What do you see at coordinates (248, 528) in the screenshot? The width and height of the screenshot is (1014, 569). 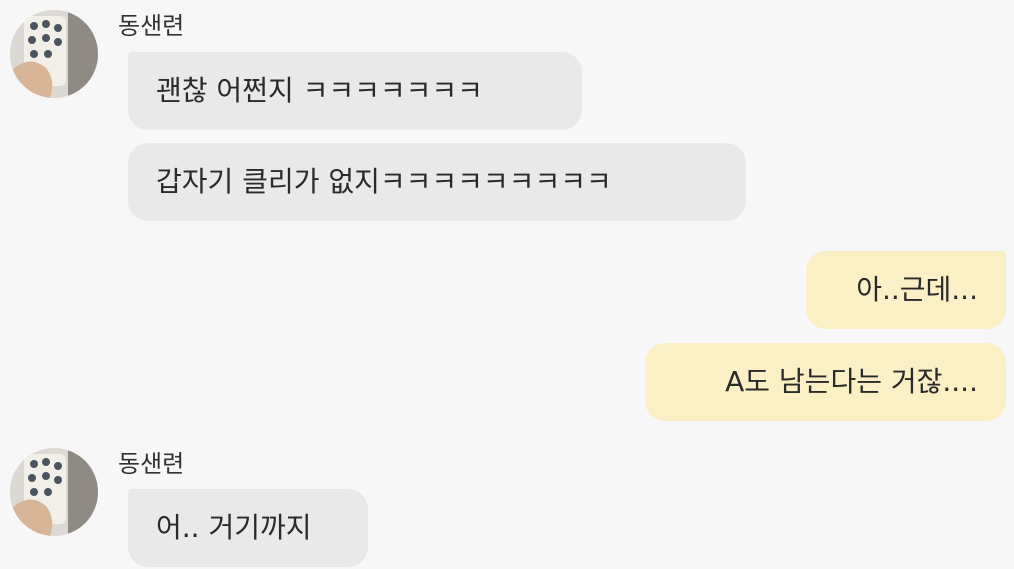 I see `message-bubble-incoming: 어.. 거기까지` at bounding box center [248, 528].